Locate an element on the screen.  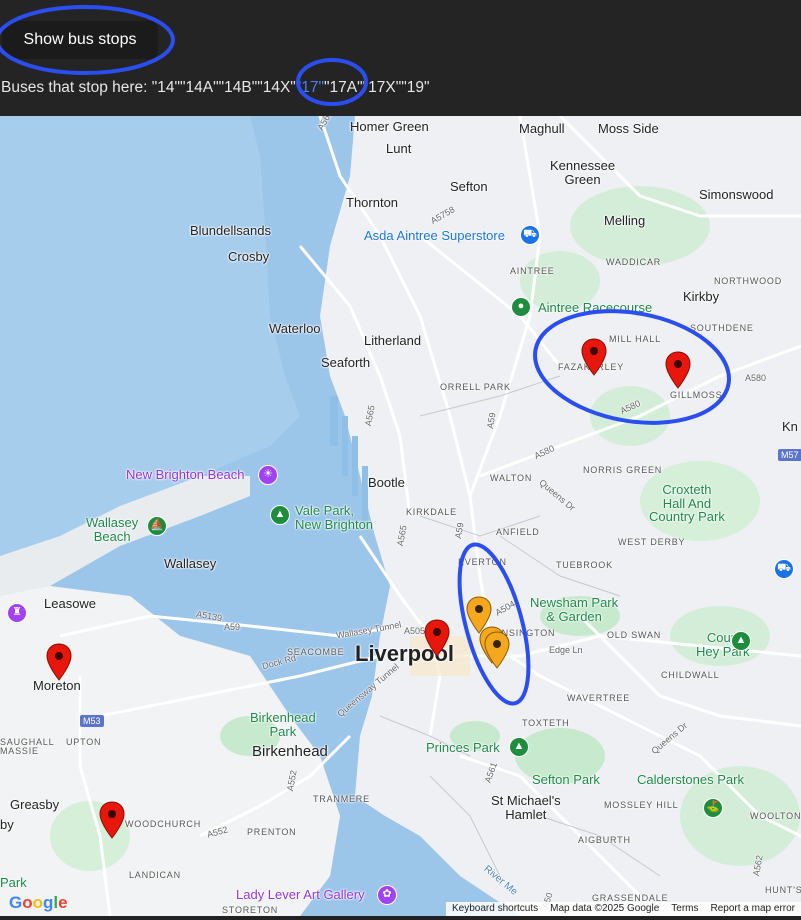
label-tranmere: TRANMERE is located at coordinates (341, 799).